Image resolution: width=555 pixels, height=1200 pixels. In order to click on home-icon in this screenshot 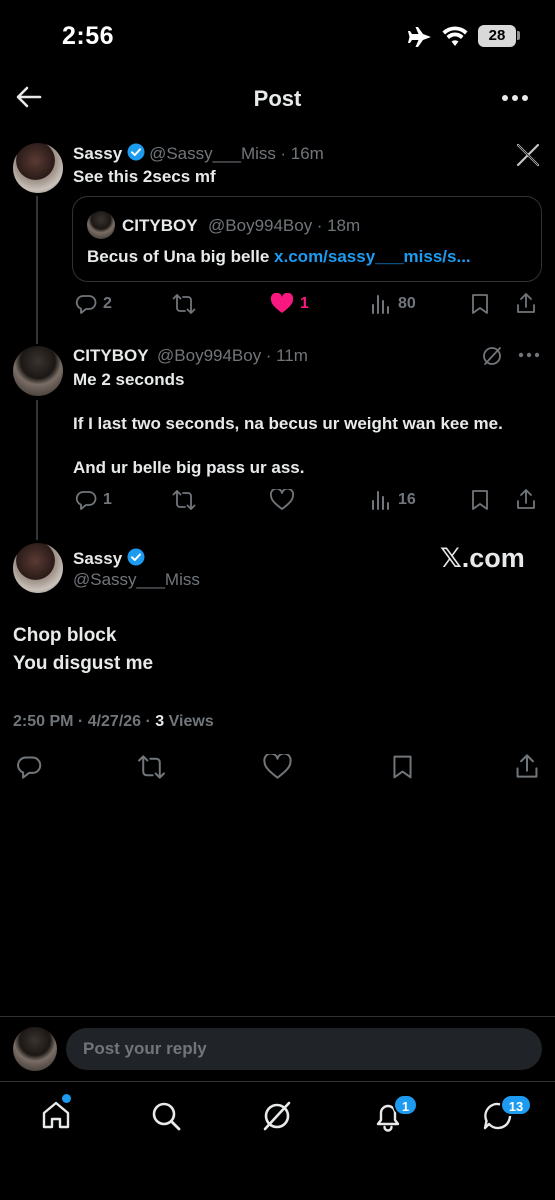, I will do `click(56, 1115)`.